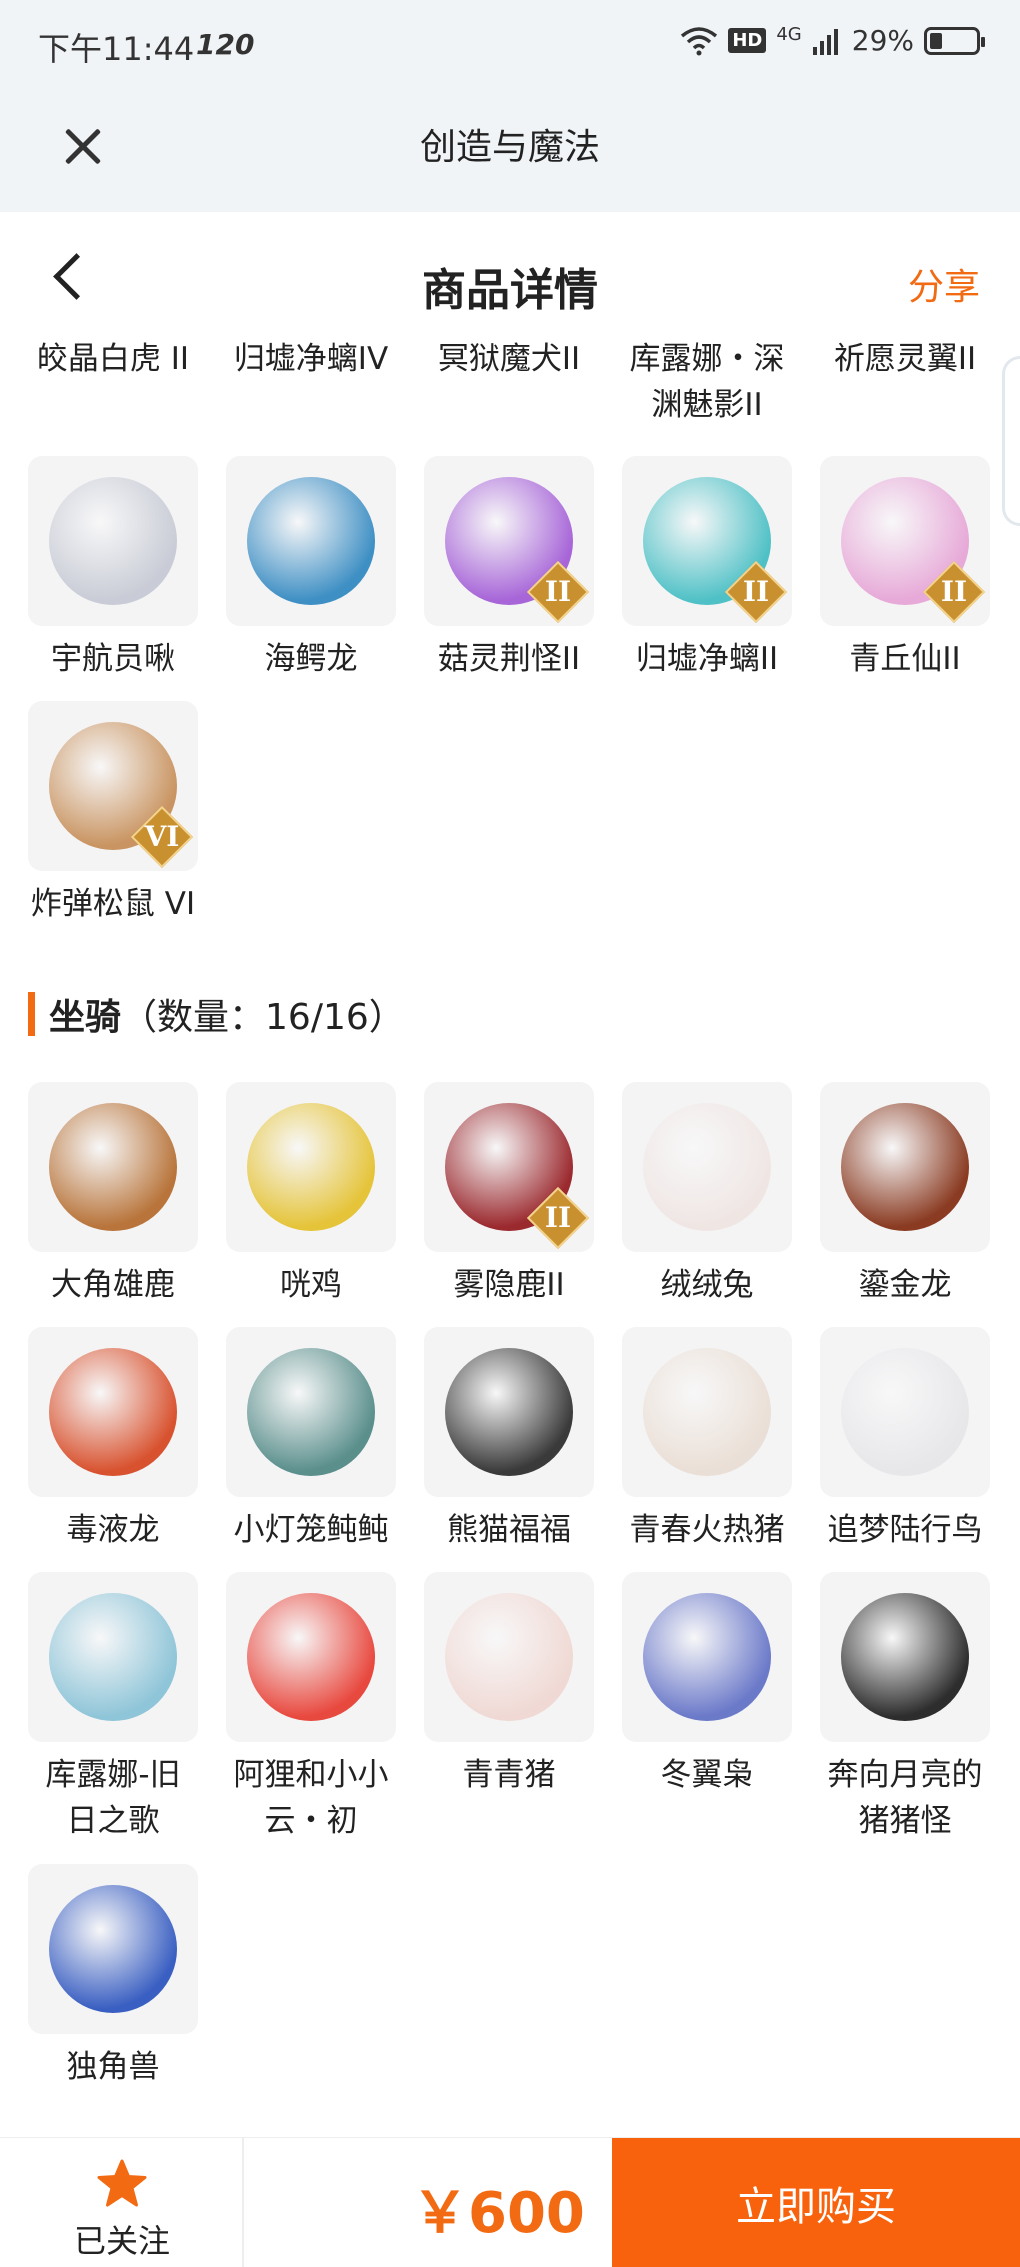 This screenshot has height=2267, width=1020. I want to click on item-label-line: 绒绒兔, so click(707, 1285).